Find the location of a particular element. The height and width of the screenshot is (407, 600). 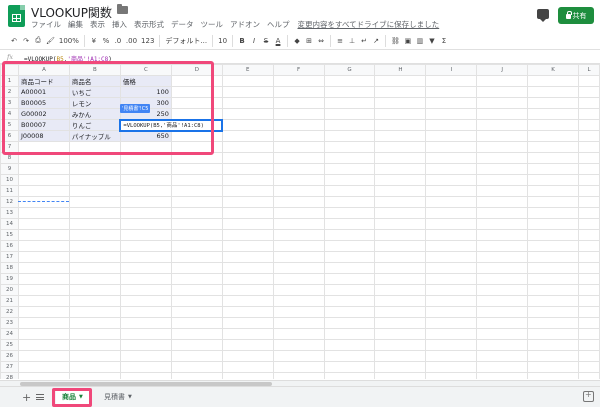

menu-edit: 編集 is located at coordinates (75, 24).